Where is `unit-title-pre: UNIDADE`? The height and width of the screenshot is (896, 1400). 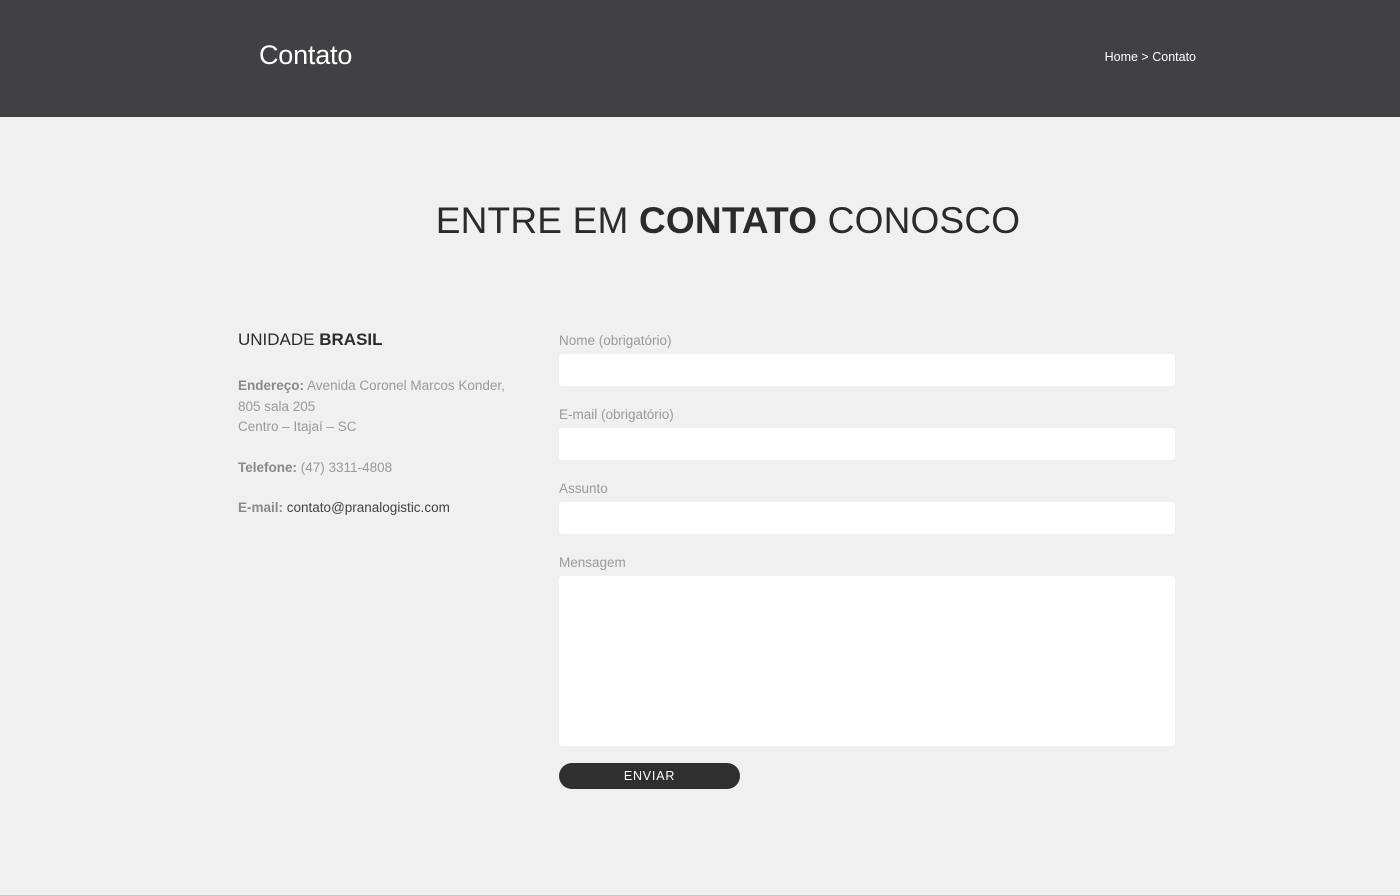
unit-title-pre: UNIDADE is located at coordinates (279, 339).